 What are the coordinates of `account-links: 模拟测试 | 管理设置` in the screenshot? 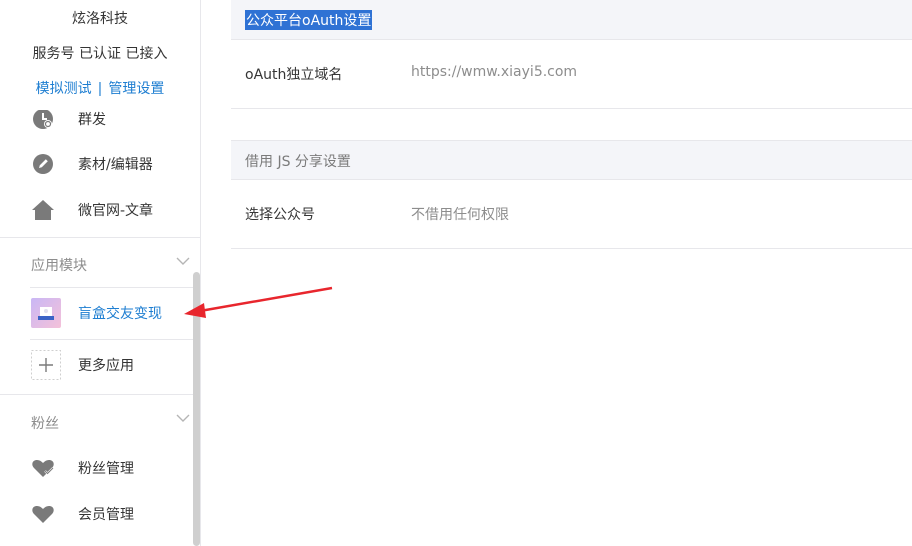 It's located at (100, 88).